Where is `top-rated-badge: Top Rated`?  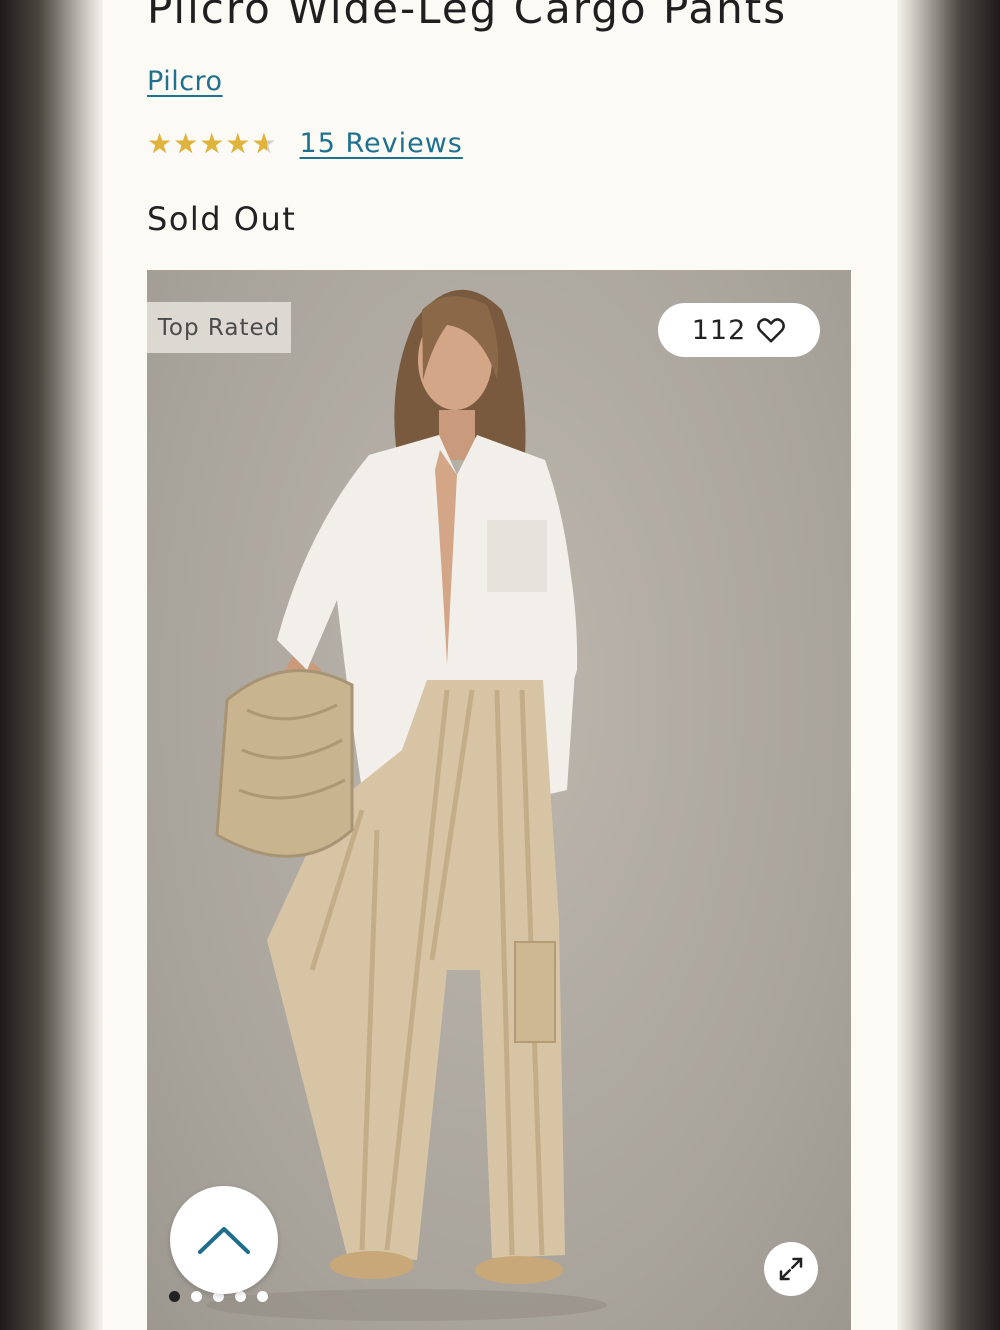 top-rated-badge: Top Rated is located at coordinates (219, 327).